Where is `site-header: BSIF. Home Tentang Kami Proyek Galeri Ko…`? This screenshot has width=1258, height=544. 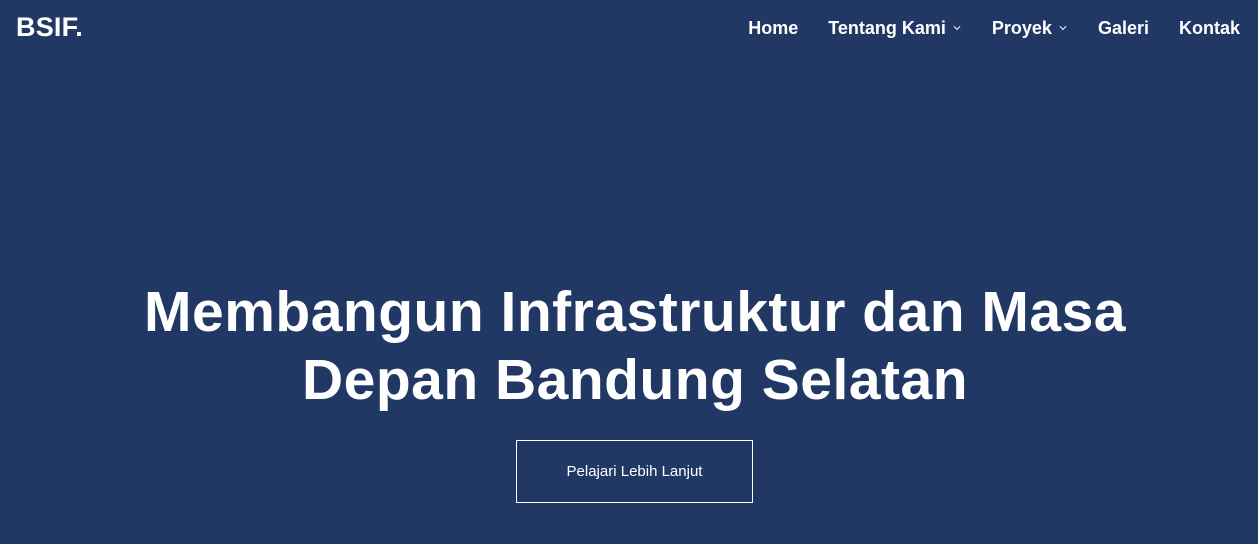
site-header: BSIF. Home Tentang Kami Proyek Galeri Ko… is located at coordinates (629, 28).